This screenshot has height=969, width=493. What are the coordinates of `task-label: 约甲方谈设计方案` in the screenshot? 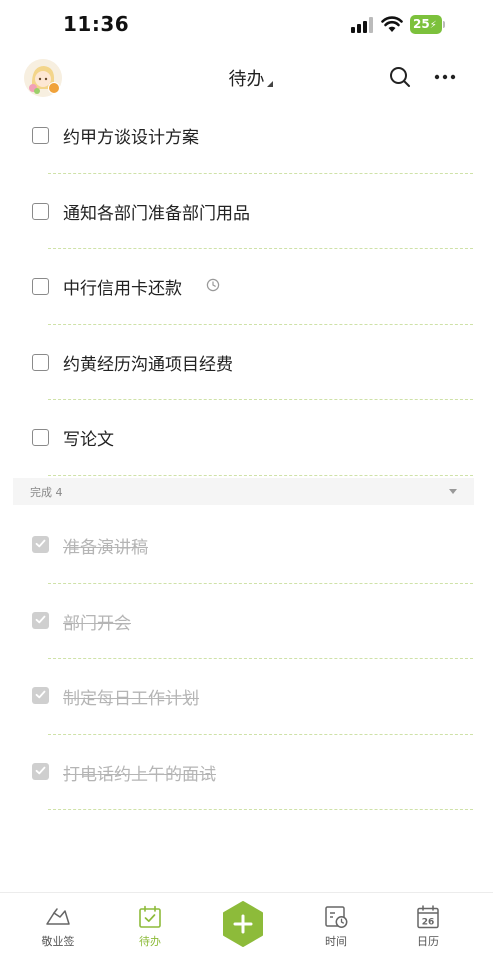 It's located at (131, 138).